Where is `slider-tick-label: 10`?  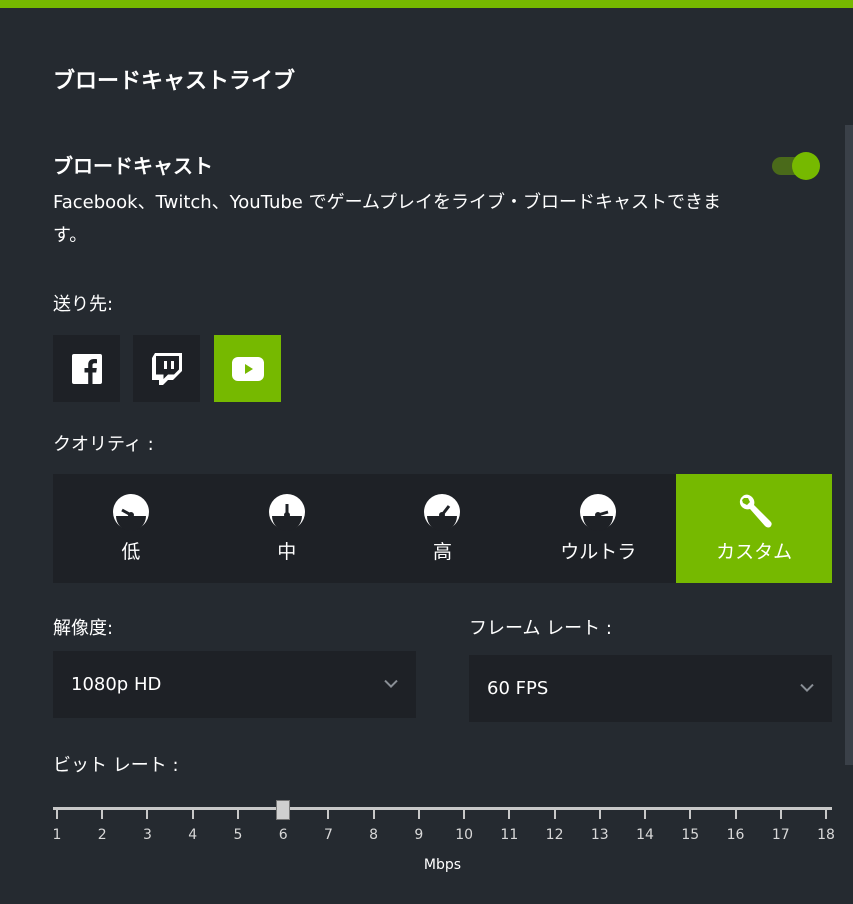 slider-tick-label: 10 is located at coordinates (464, 835).